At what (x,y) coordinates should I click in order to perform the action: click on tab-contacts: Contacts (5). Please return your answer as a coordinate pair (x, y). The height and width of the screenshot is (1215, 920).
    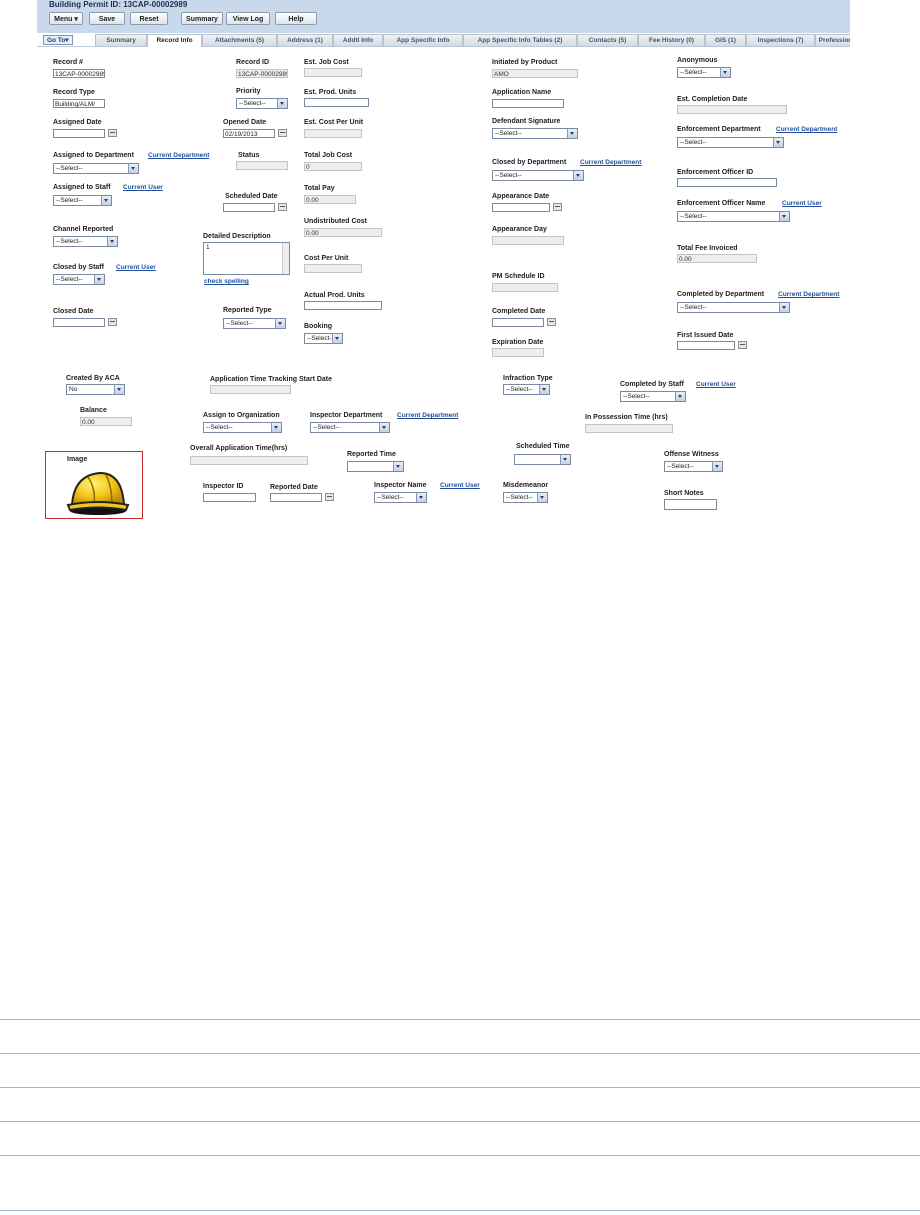
    Looking at the image, I should click on (607, 40).